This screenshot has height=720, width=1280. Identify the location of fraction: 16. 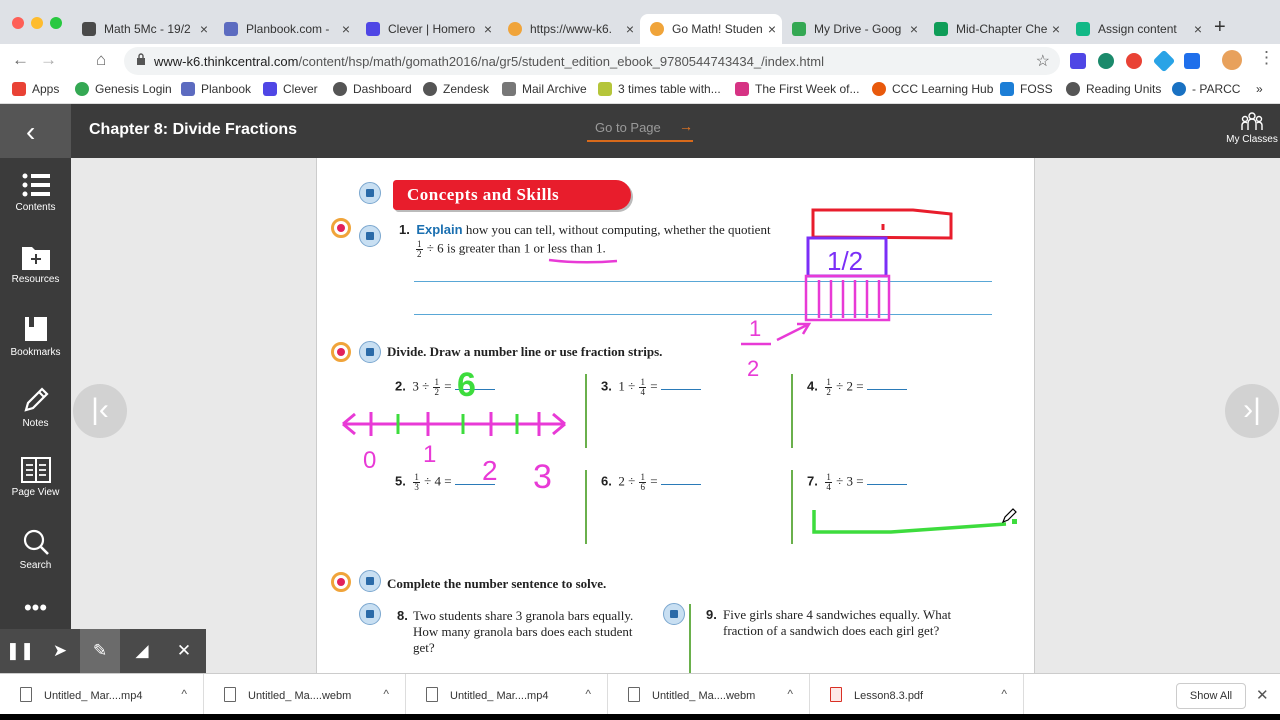
(642, 482).